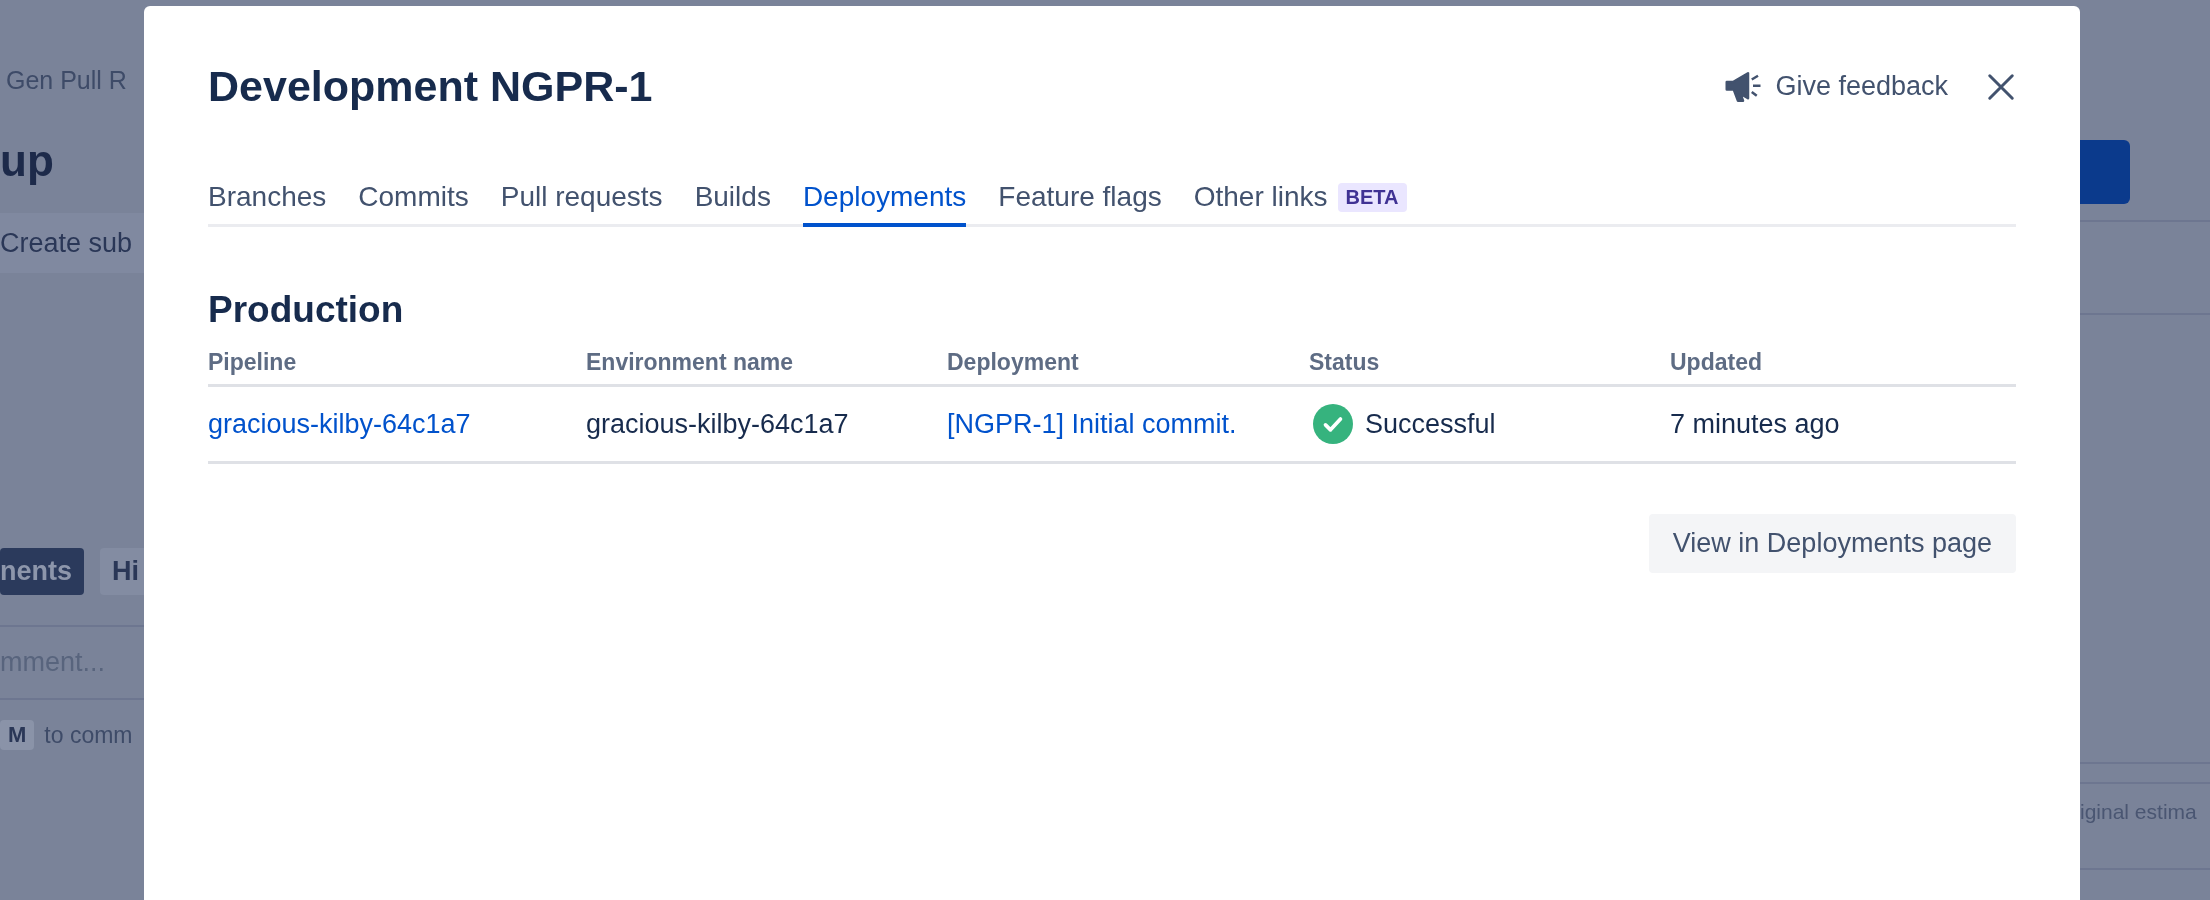 The image size is (2210, 900). Describe the element at coordinates (690, 362) in the screenshot. I see `column-header: Environment name` at that location.